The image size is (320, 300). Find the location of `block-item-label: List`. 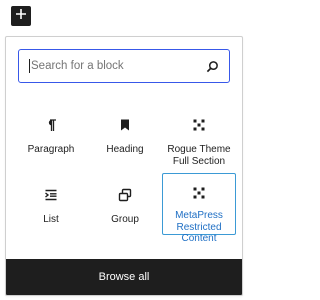

block-item-label: List is located at coordinates (51, 219).